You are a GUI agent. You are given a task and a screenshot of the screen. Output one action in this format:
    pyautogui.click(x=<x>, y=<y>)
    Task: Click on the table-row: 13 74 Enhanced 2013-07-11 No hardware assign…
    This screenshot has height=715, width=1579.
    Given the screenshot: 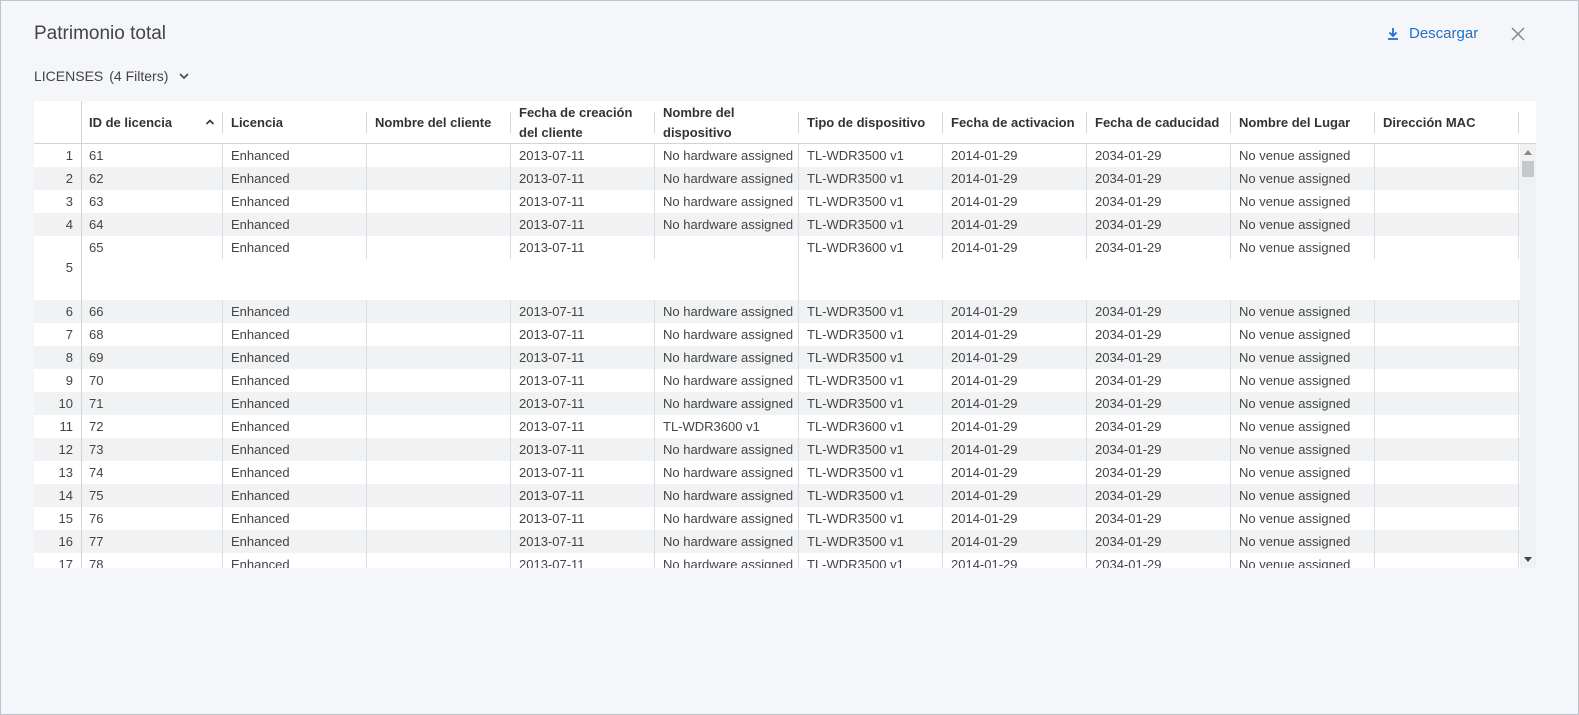 What is the action you would take?
    pyautogui.click(x=777, y=472)
    